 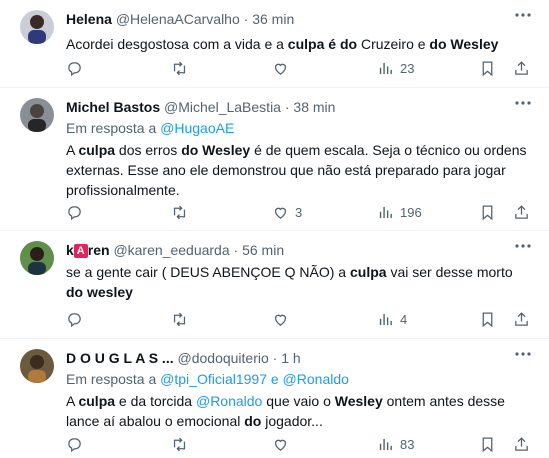 What do you see at coordinates (273, 19) in the screenshot?
I see `timestamp: 36 min` at bounding box center [273, 19].